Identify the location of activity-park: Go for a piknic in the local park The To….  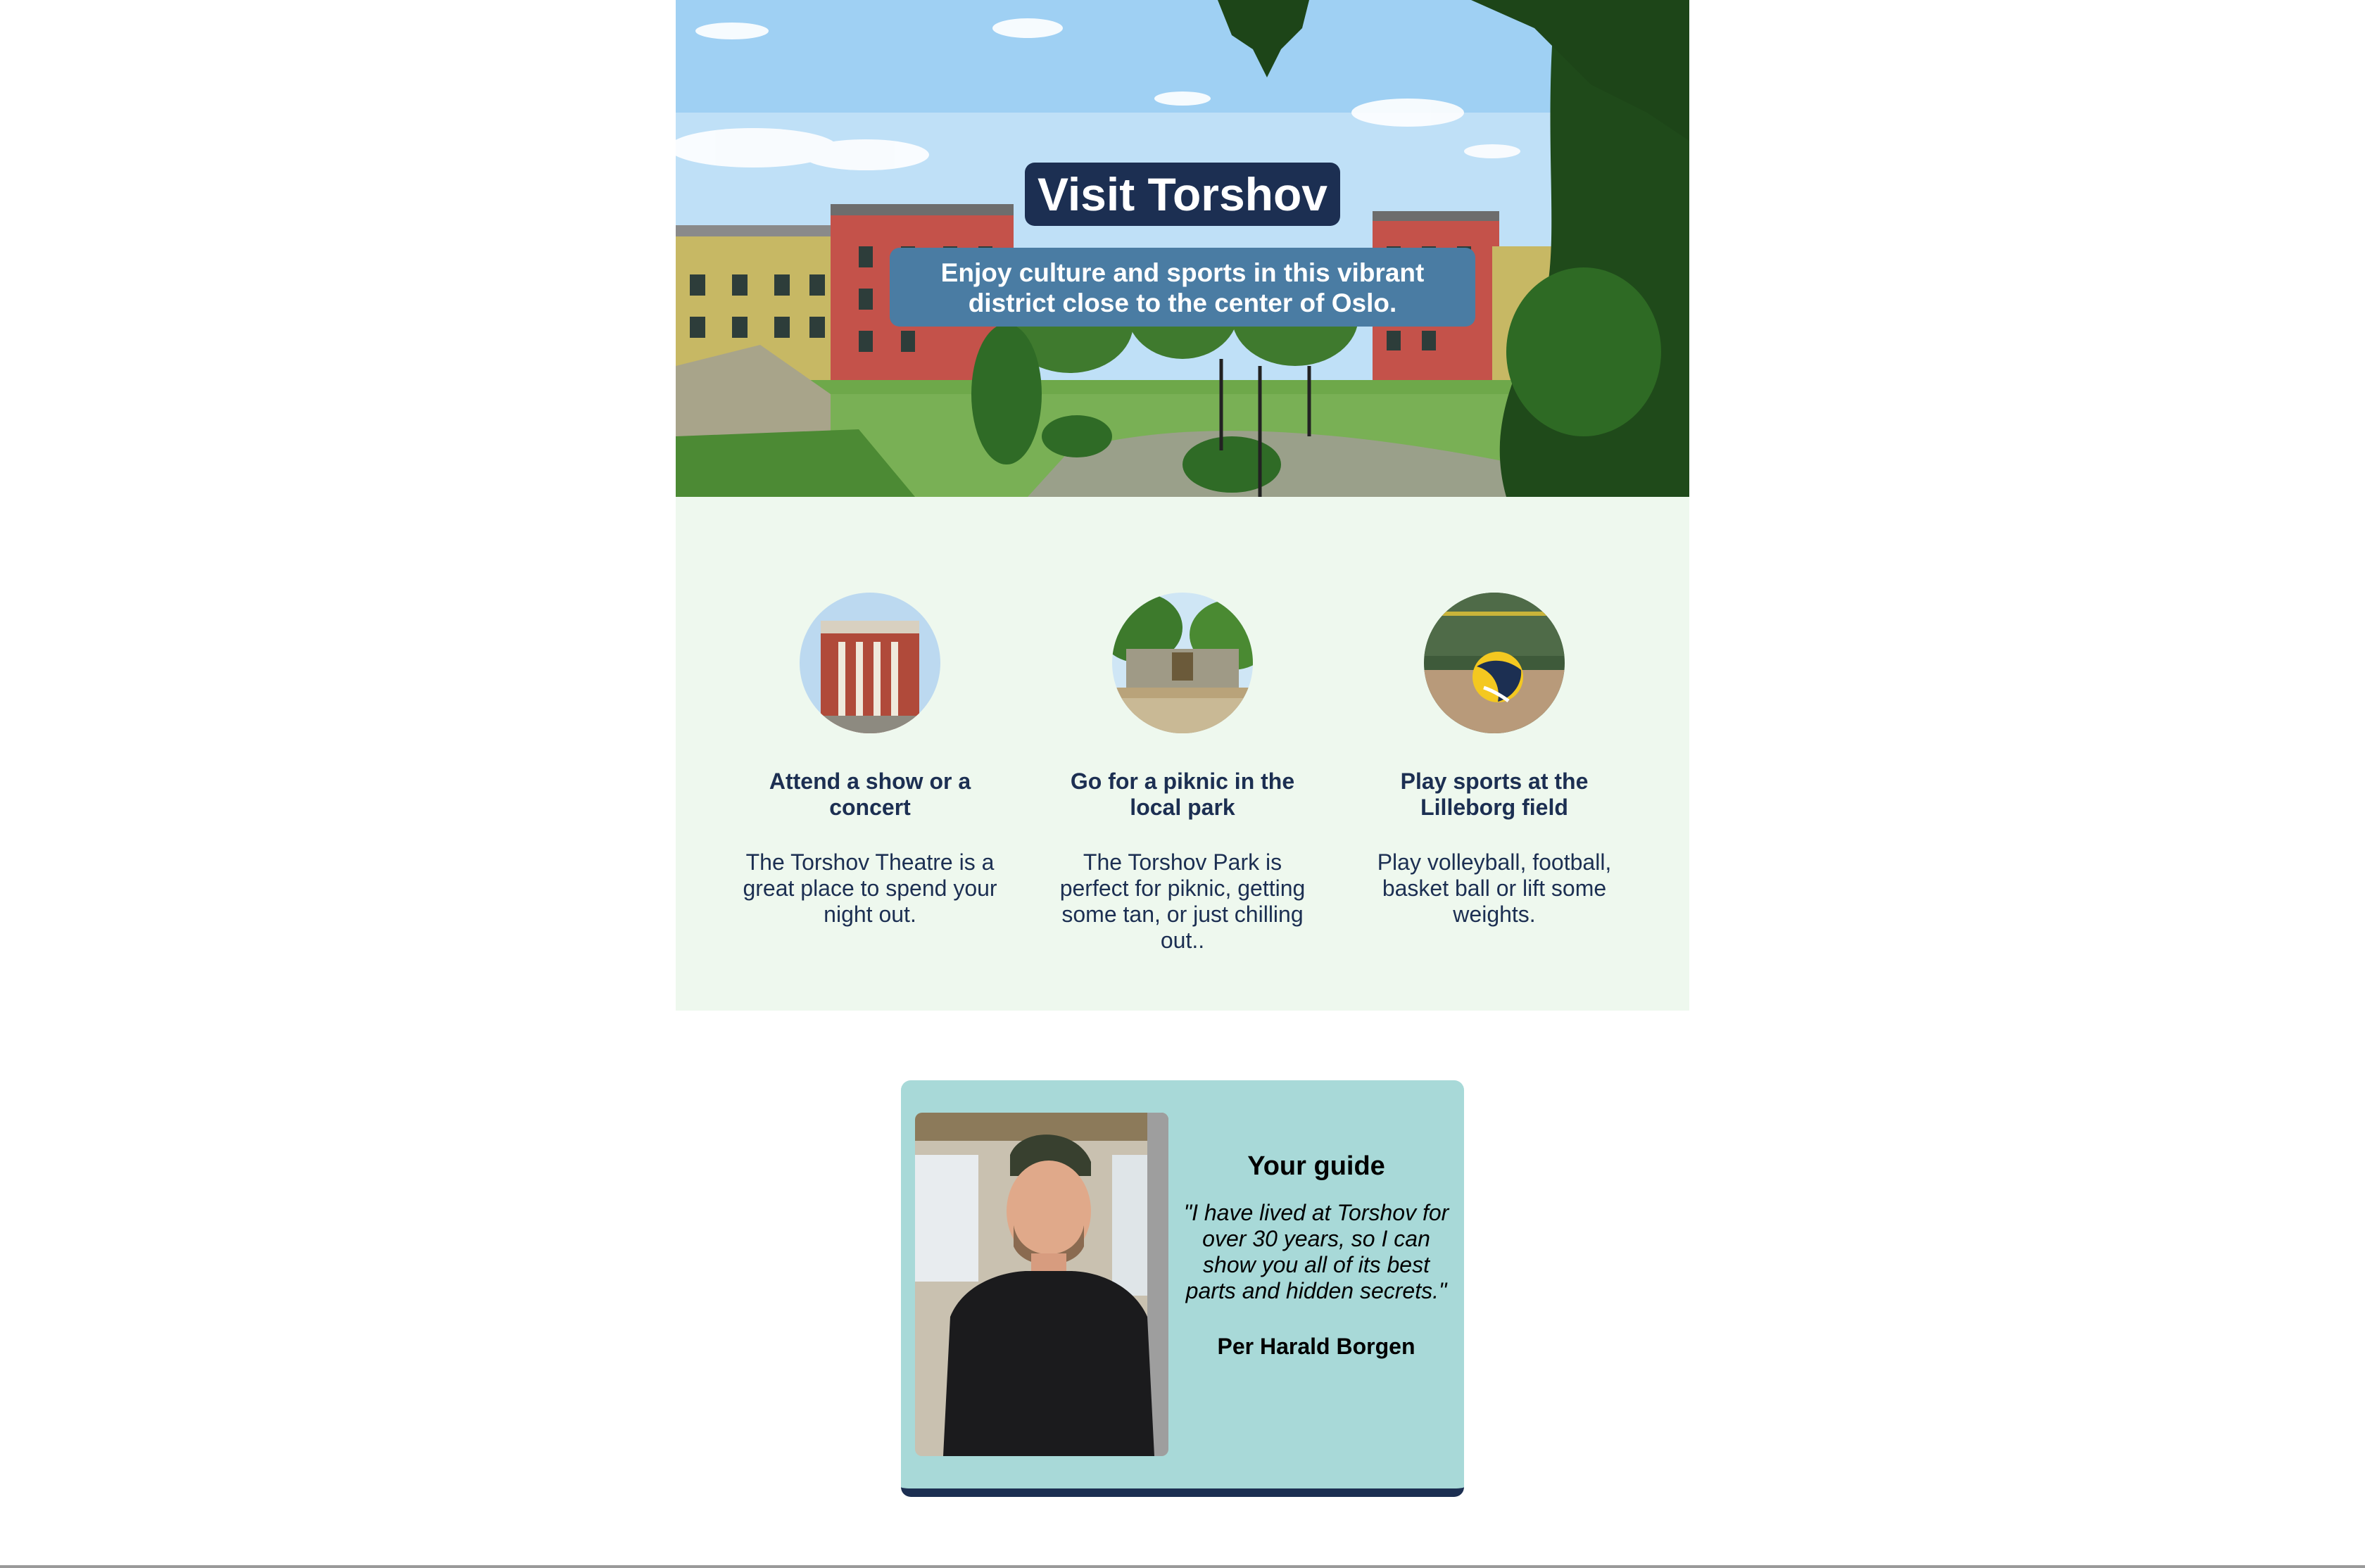
(1183, 773).